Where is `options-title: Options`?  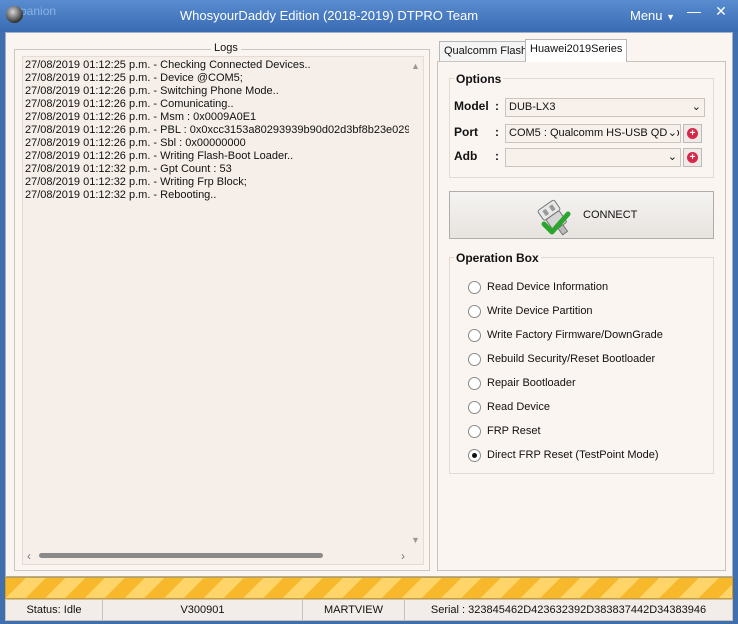
options-title: Options is located at coordinates (479, 79).